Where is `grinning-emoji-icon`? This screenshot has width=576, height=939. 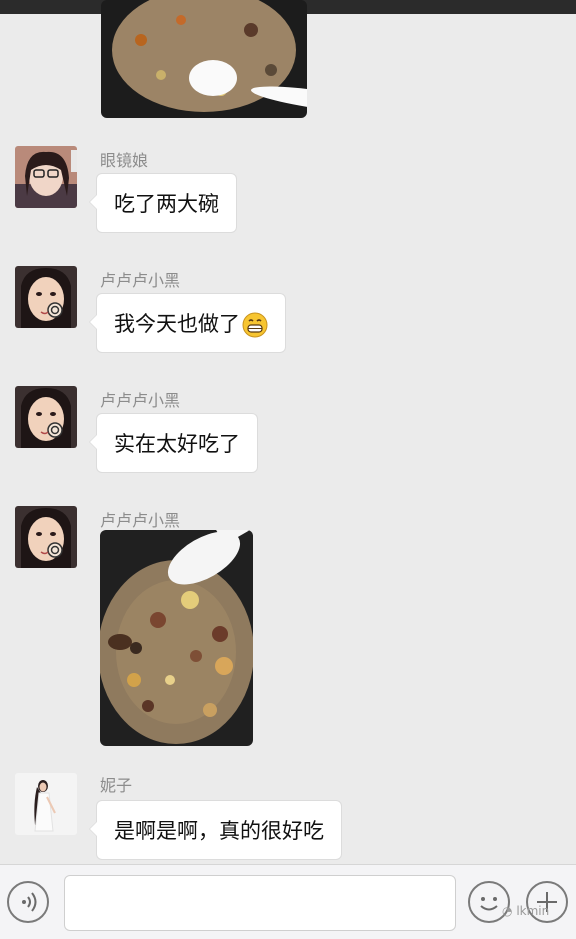 grinning-emoji-icon is located at coordinates (255, 325).